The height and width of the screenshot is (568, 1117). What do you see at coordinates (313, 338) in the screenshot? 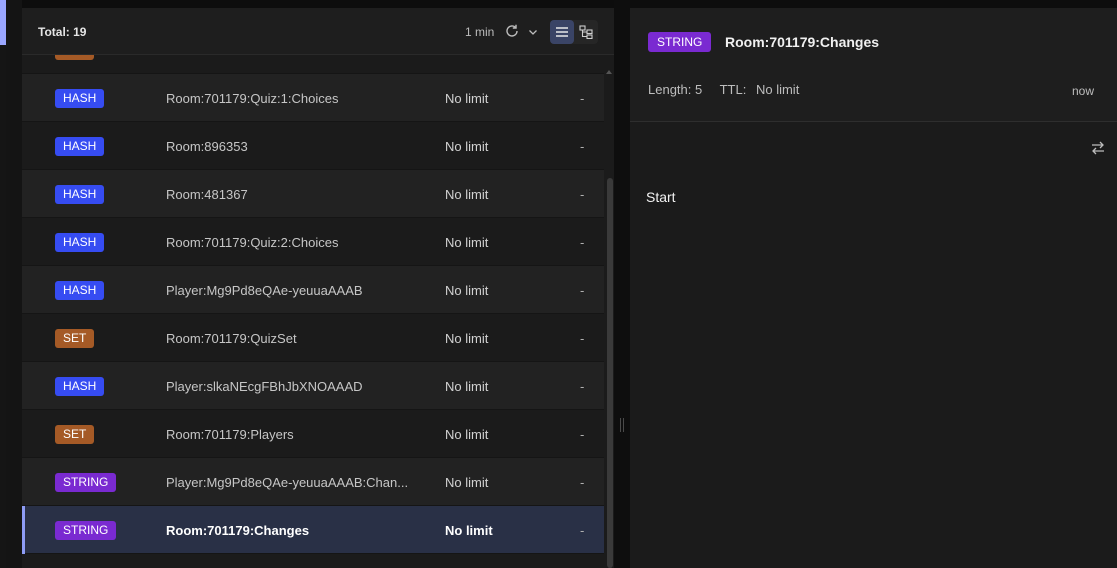
I see `key-row: SET Room:701179:QuizSet No limit -` at bounding box center [313, 338].